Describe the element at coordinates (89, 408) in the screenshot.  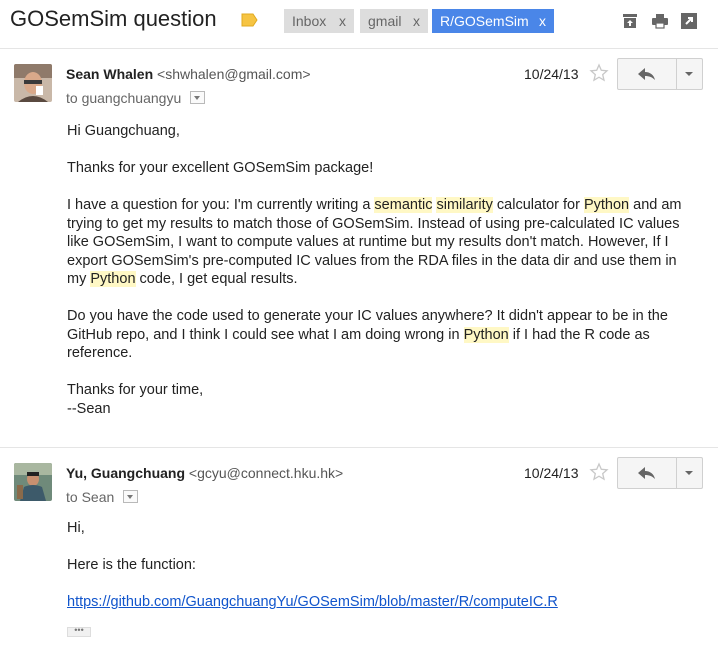
I see `body-signature: --Sean` at that location.